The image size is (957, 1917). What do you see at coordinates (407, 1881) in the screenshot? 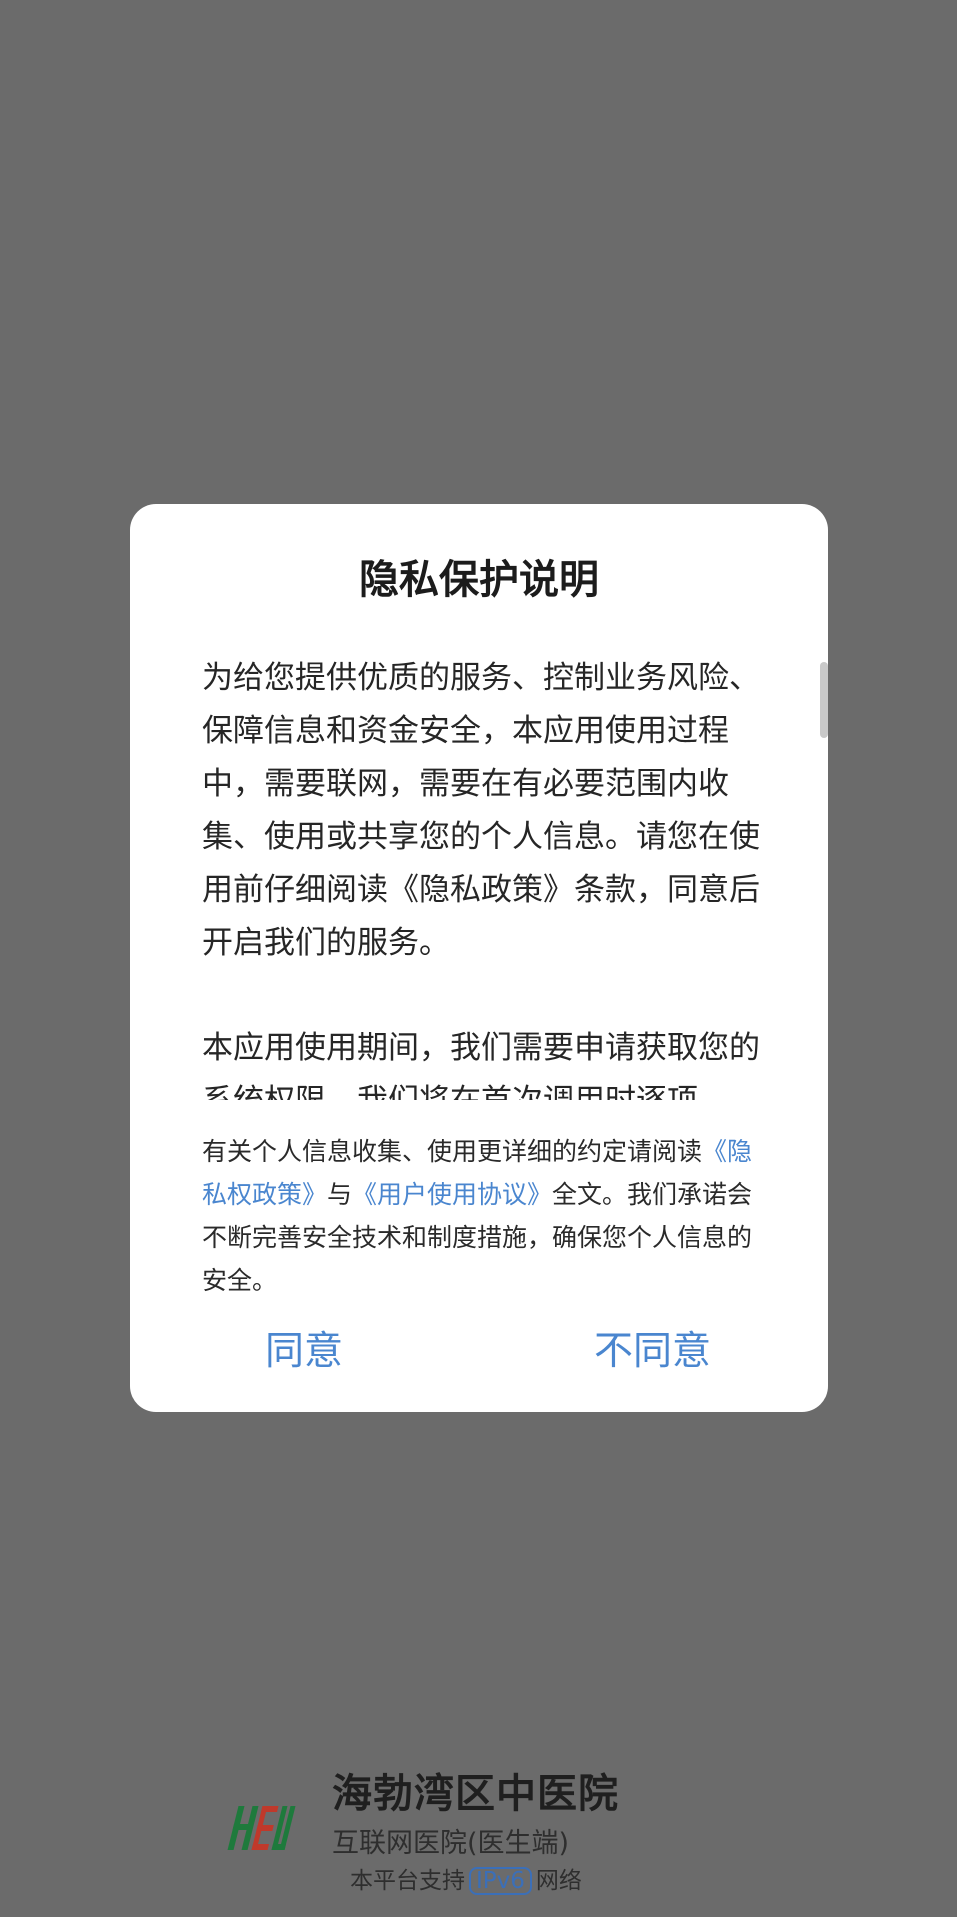
I see `ipv6-prefix: 本平台支持` at bounding box center [407, 1881].